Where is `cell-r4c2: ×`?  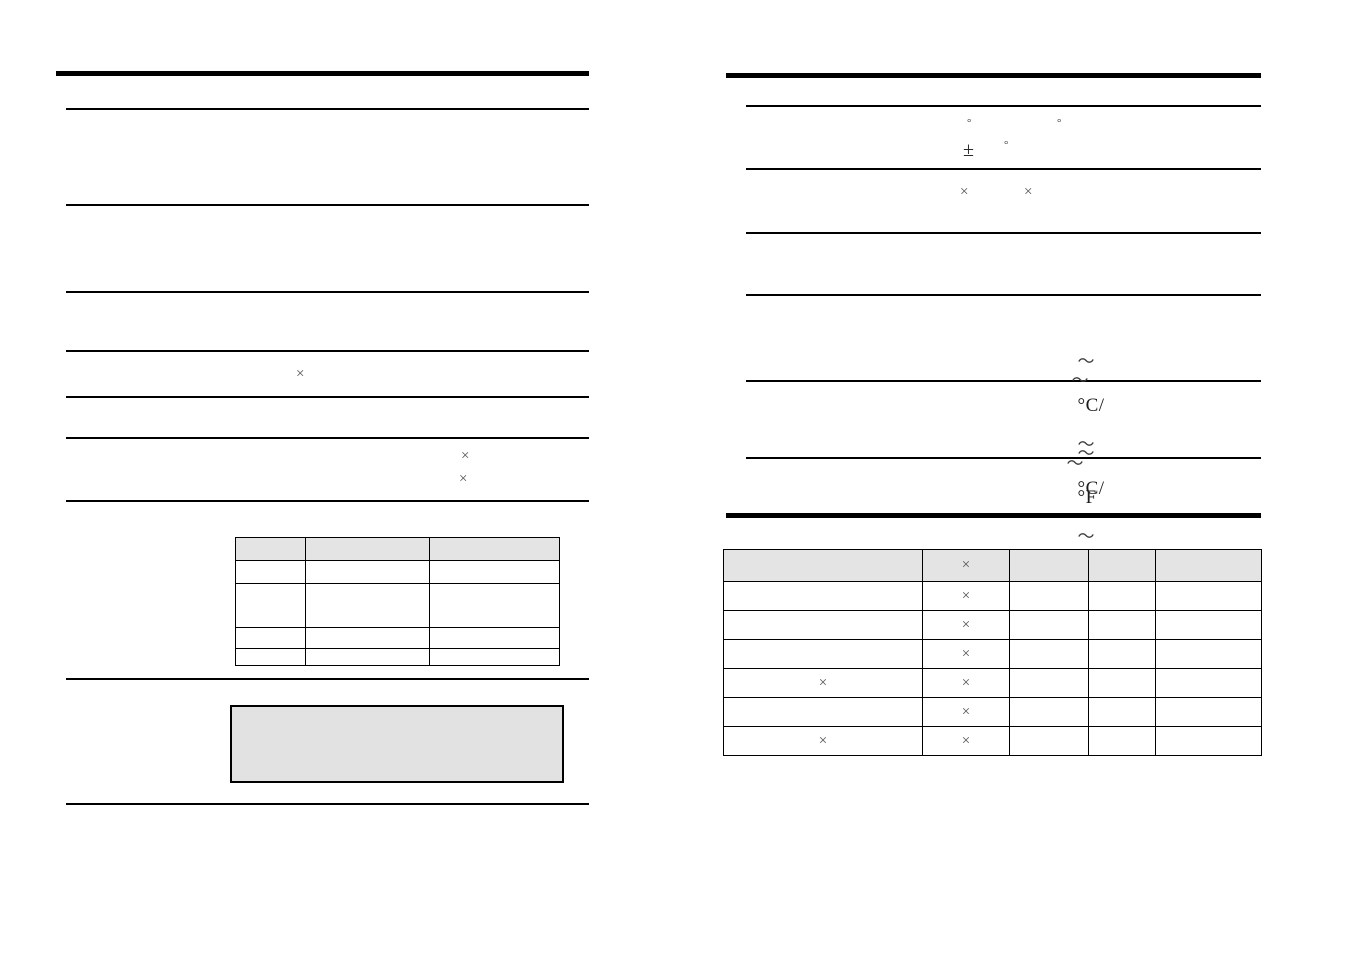
cell-r4c2: × is located at coordinates (966, 683).